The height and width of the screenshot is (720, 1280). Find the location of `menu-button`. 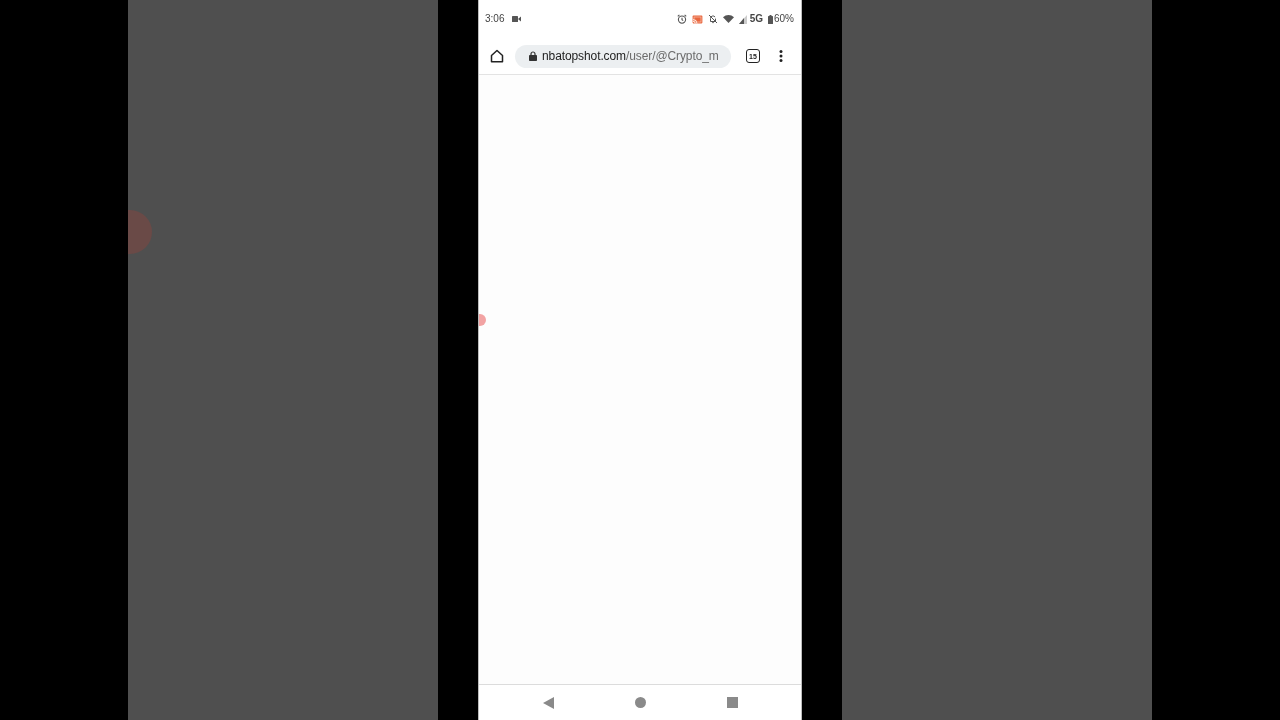

menu-button is located at coordinates (781, 56).